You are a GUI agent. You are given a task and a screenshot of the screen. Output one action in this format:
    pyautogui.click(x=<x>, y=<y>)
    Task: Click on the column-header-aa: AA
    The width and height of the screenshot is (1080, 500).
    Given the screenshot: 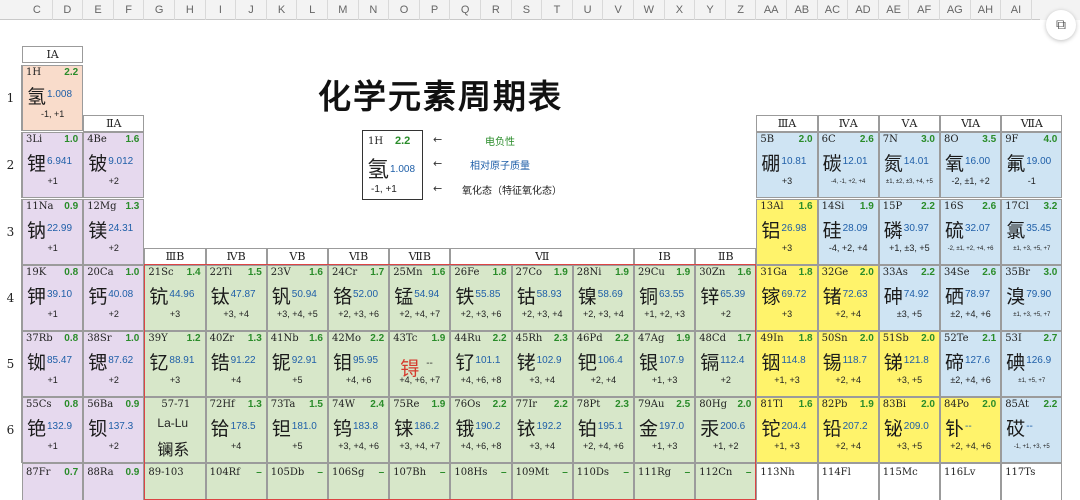 What is the action you would take?
    pyautogui.click(x=771, y=10)
    